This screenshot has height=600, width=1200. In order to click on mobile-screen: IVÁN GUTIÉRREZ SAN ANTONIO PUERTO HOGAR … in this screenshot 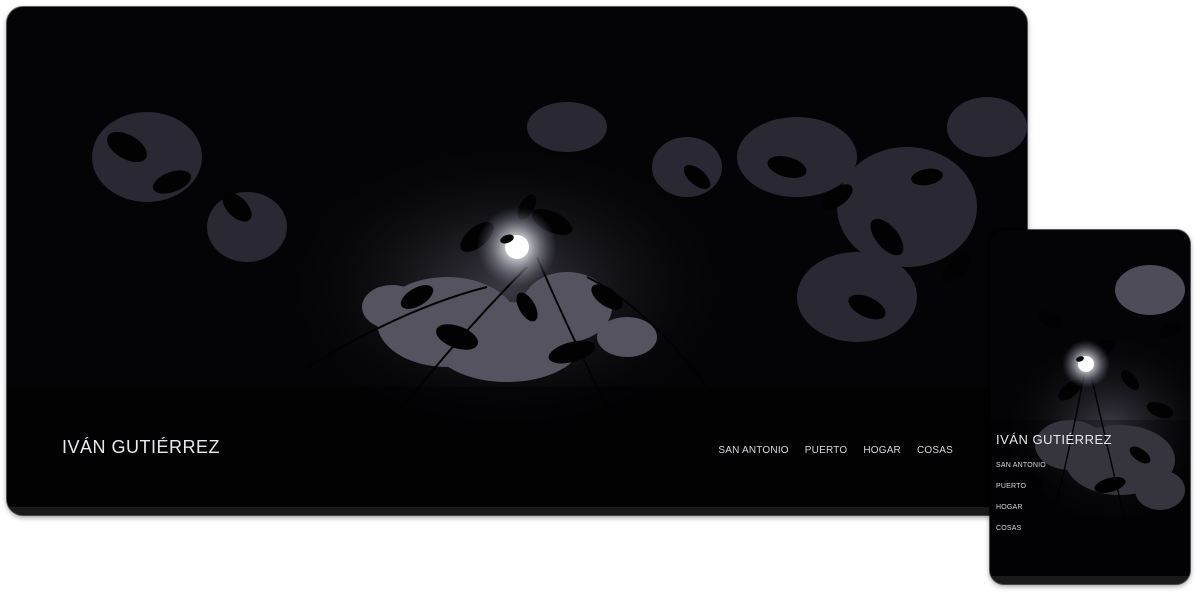, I will do `click(1090, 403)`.